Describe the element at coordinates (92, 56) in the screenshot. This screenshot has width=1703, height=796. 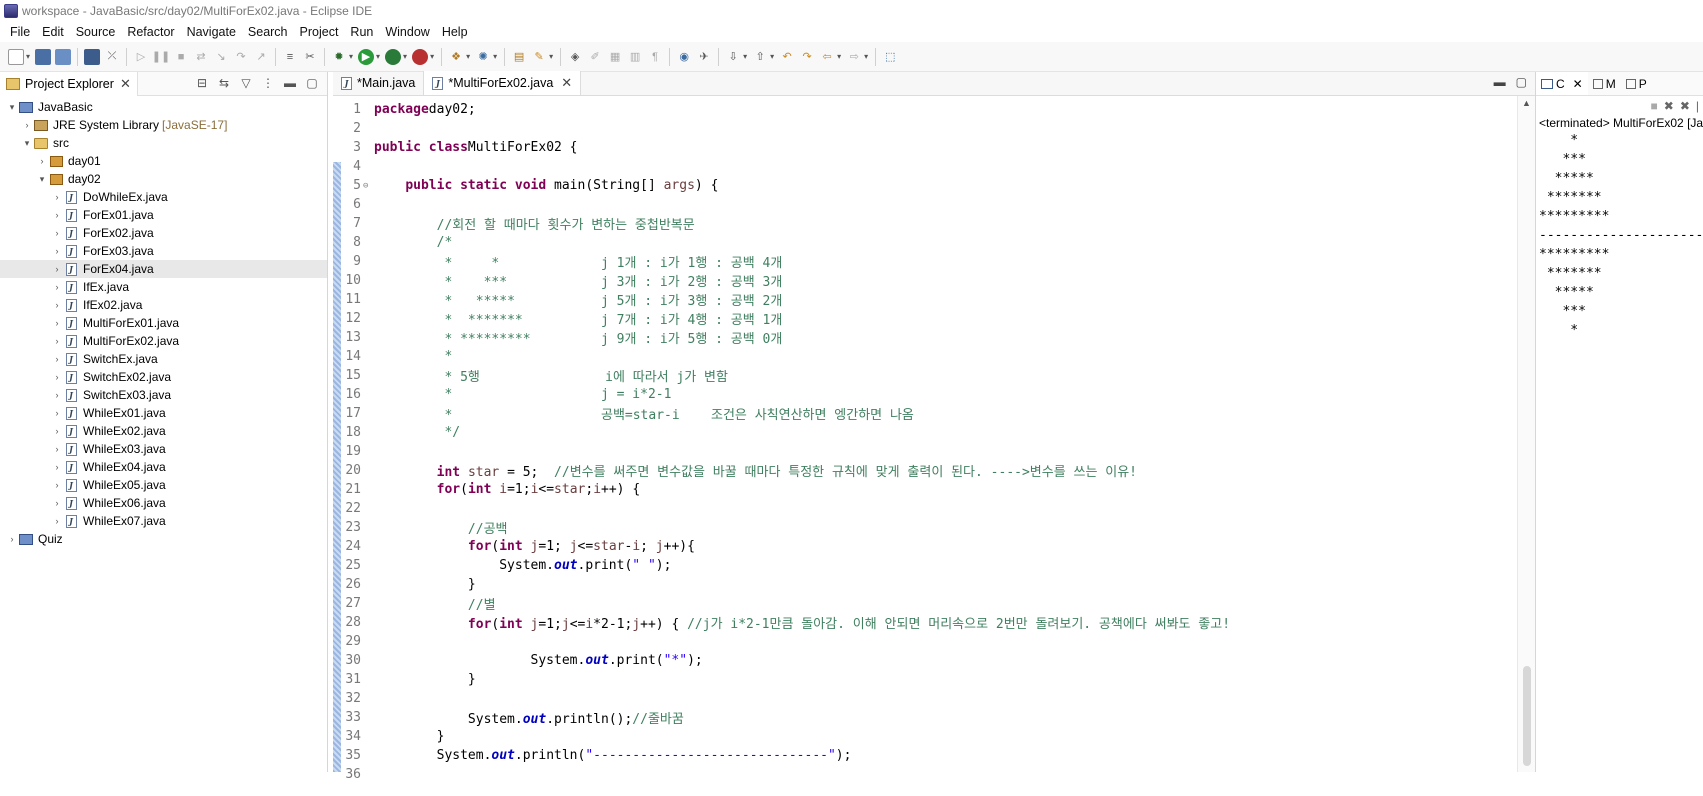
I see `open-console-icon` at that location.